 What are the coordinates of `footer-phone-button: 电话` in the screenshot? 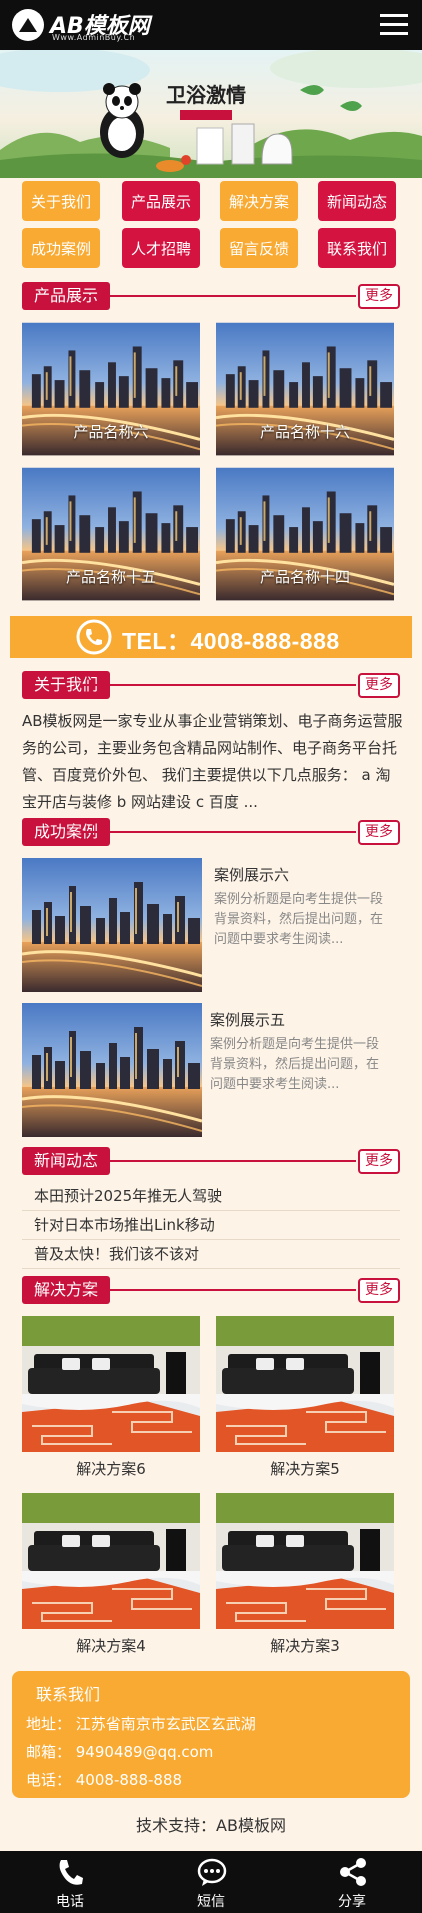 It's located at (70, 1882).